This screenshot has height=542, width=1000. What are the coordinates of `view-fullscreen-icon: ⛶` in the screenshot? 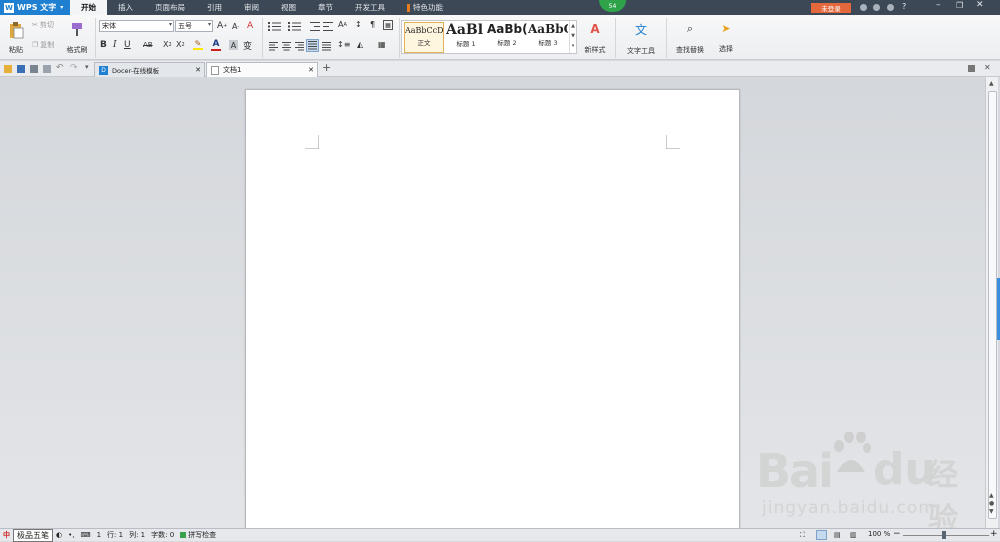 It's located at (802, 535).